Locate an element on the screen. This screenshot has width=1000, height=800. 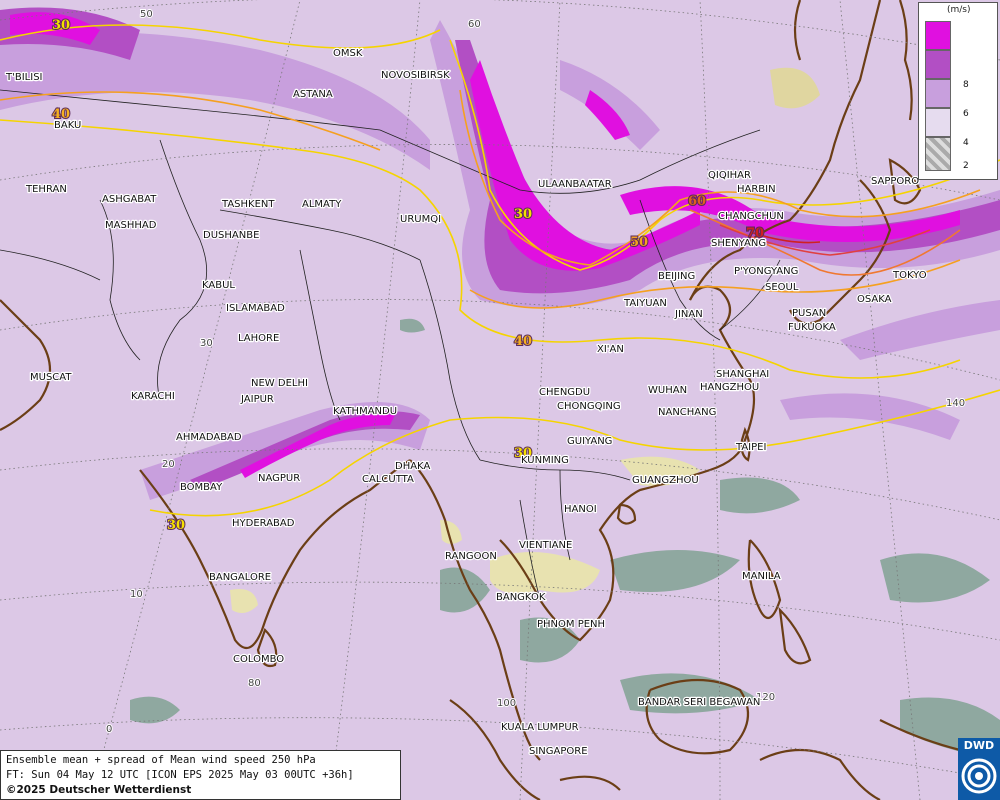
city-label: SINGAPORE is located at coordinates (558, 751).